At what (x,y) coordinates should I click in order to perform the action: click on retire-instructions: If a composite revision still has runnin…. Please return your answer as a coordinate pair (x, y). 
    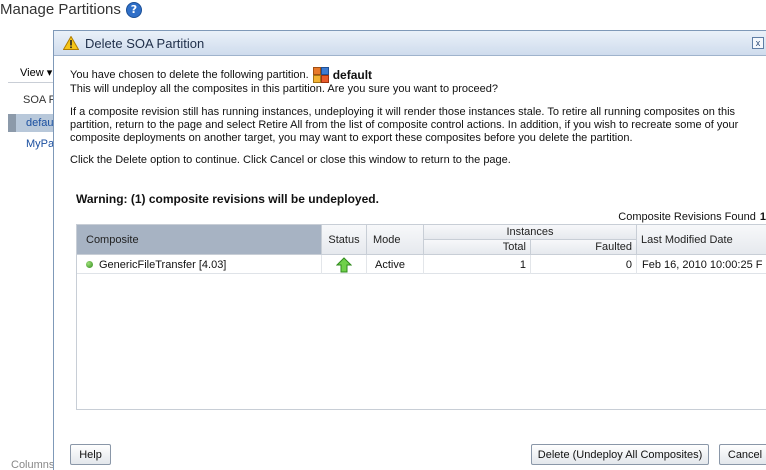
    Looking at the image, I should click on (404, 125).